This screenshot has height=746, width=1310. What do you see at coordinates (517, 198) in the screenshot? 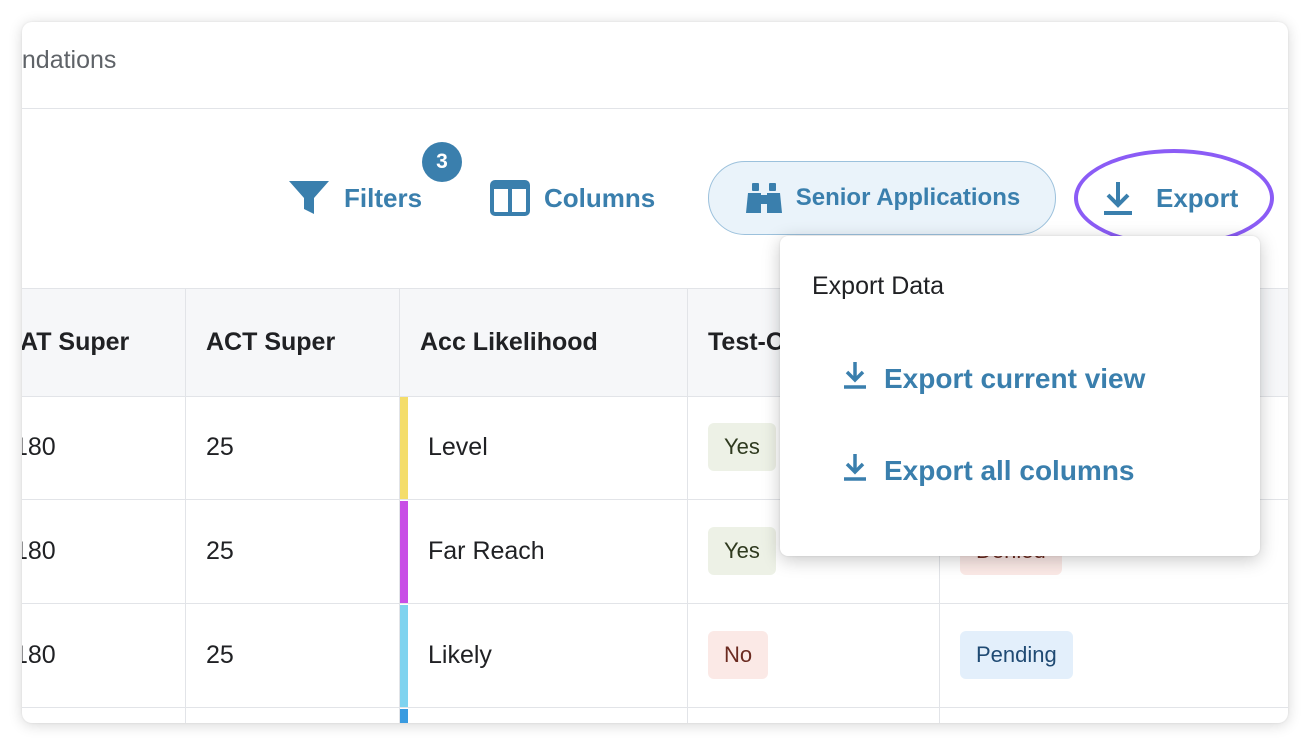
I see `columns-icon` at bounding box center [517, 198].